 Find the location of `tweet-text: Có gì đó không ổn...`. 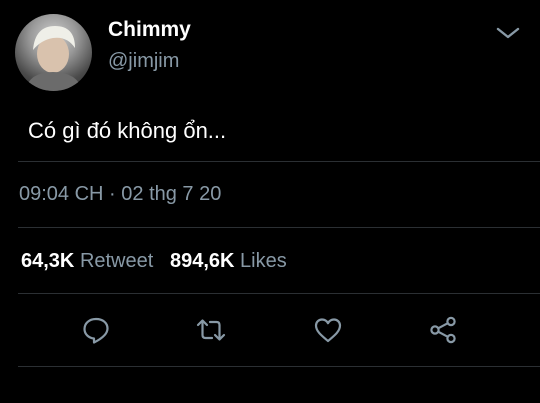

tweet-text: Có gì đó không ổn... is located at coordinates (127, 130).